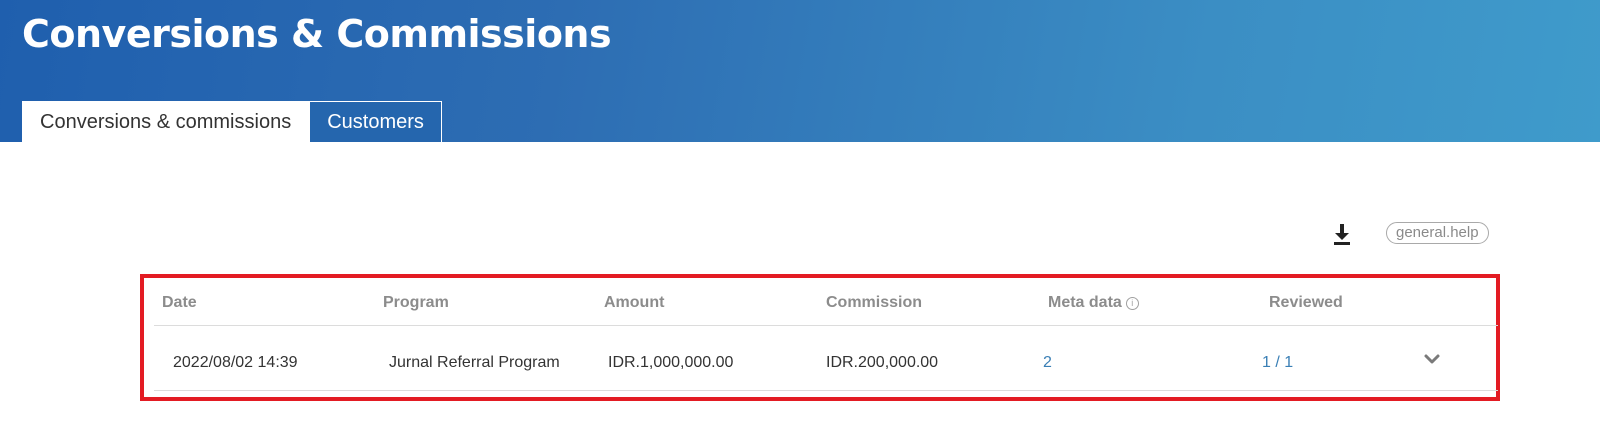  Describe the element at coordinates (416, 302) in the screenshot. I see `column-header-program: Program` at that location.